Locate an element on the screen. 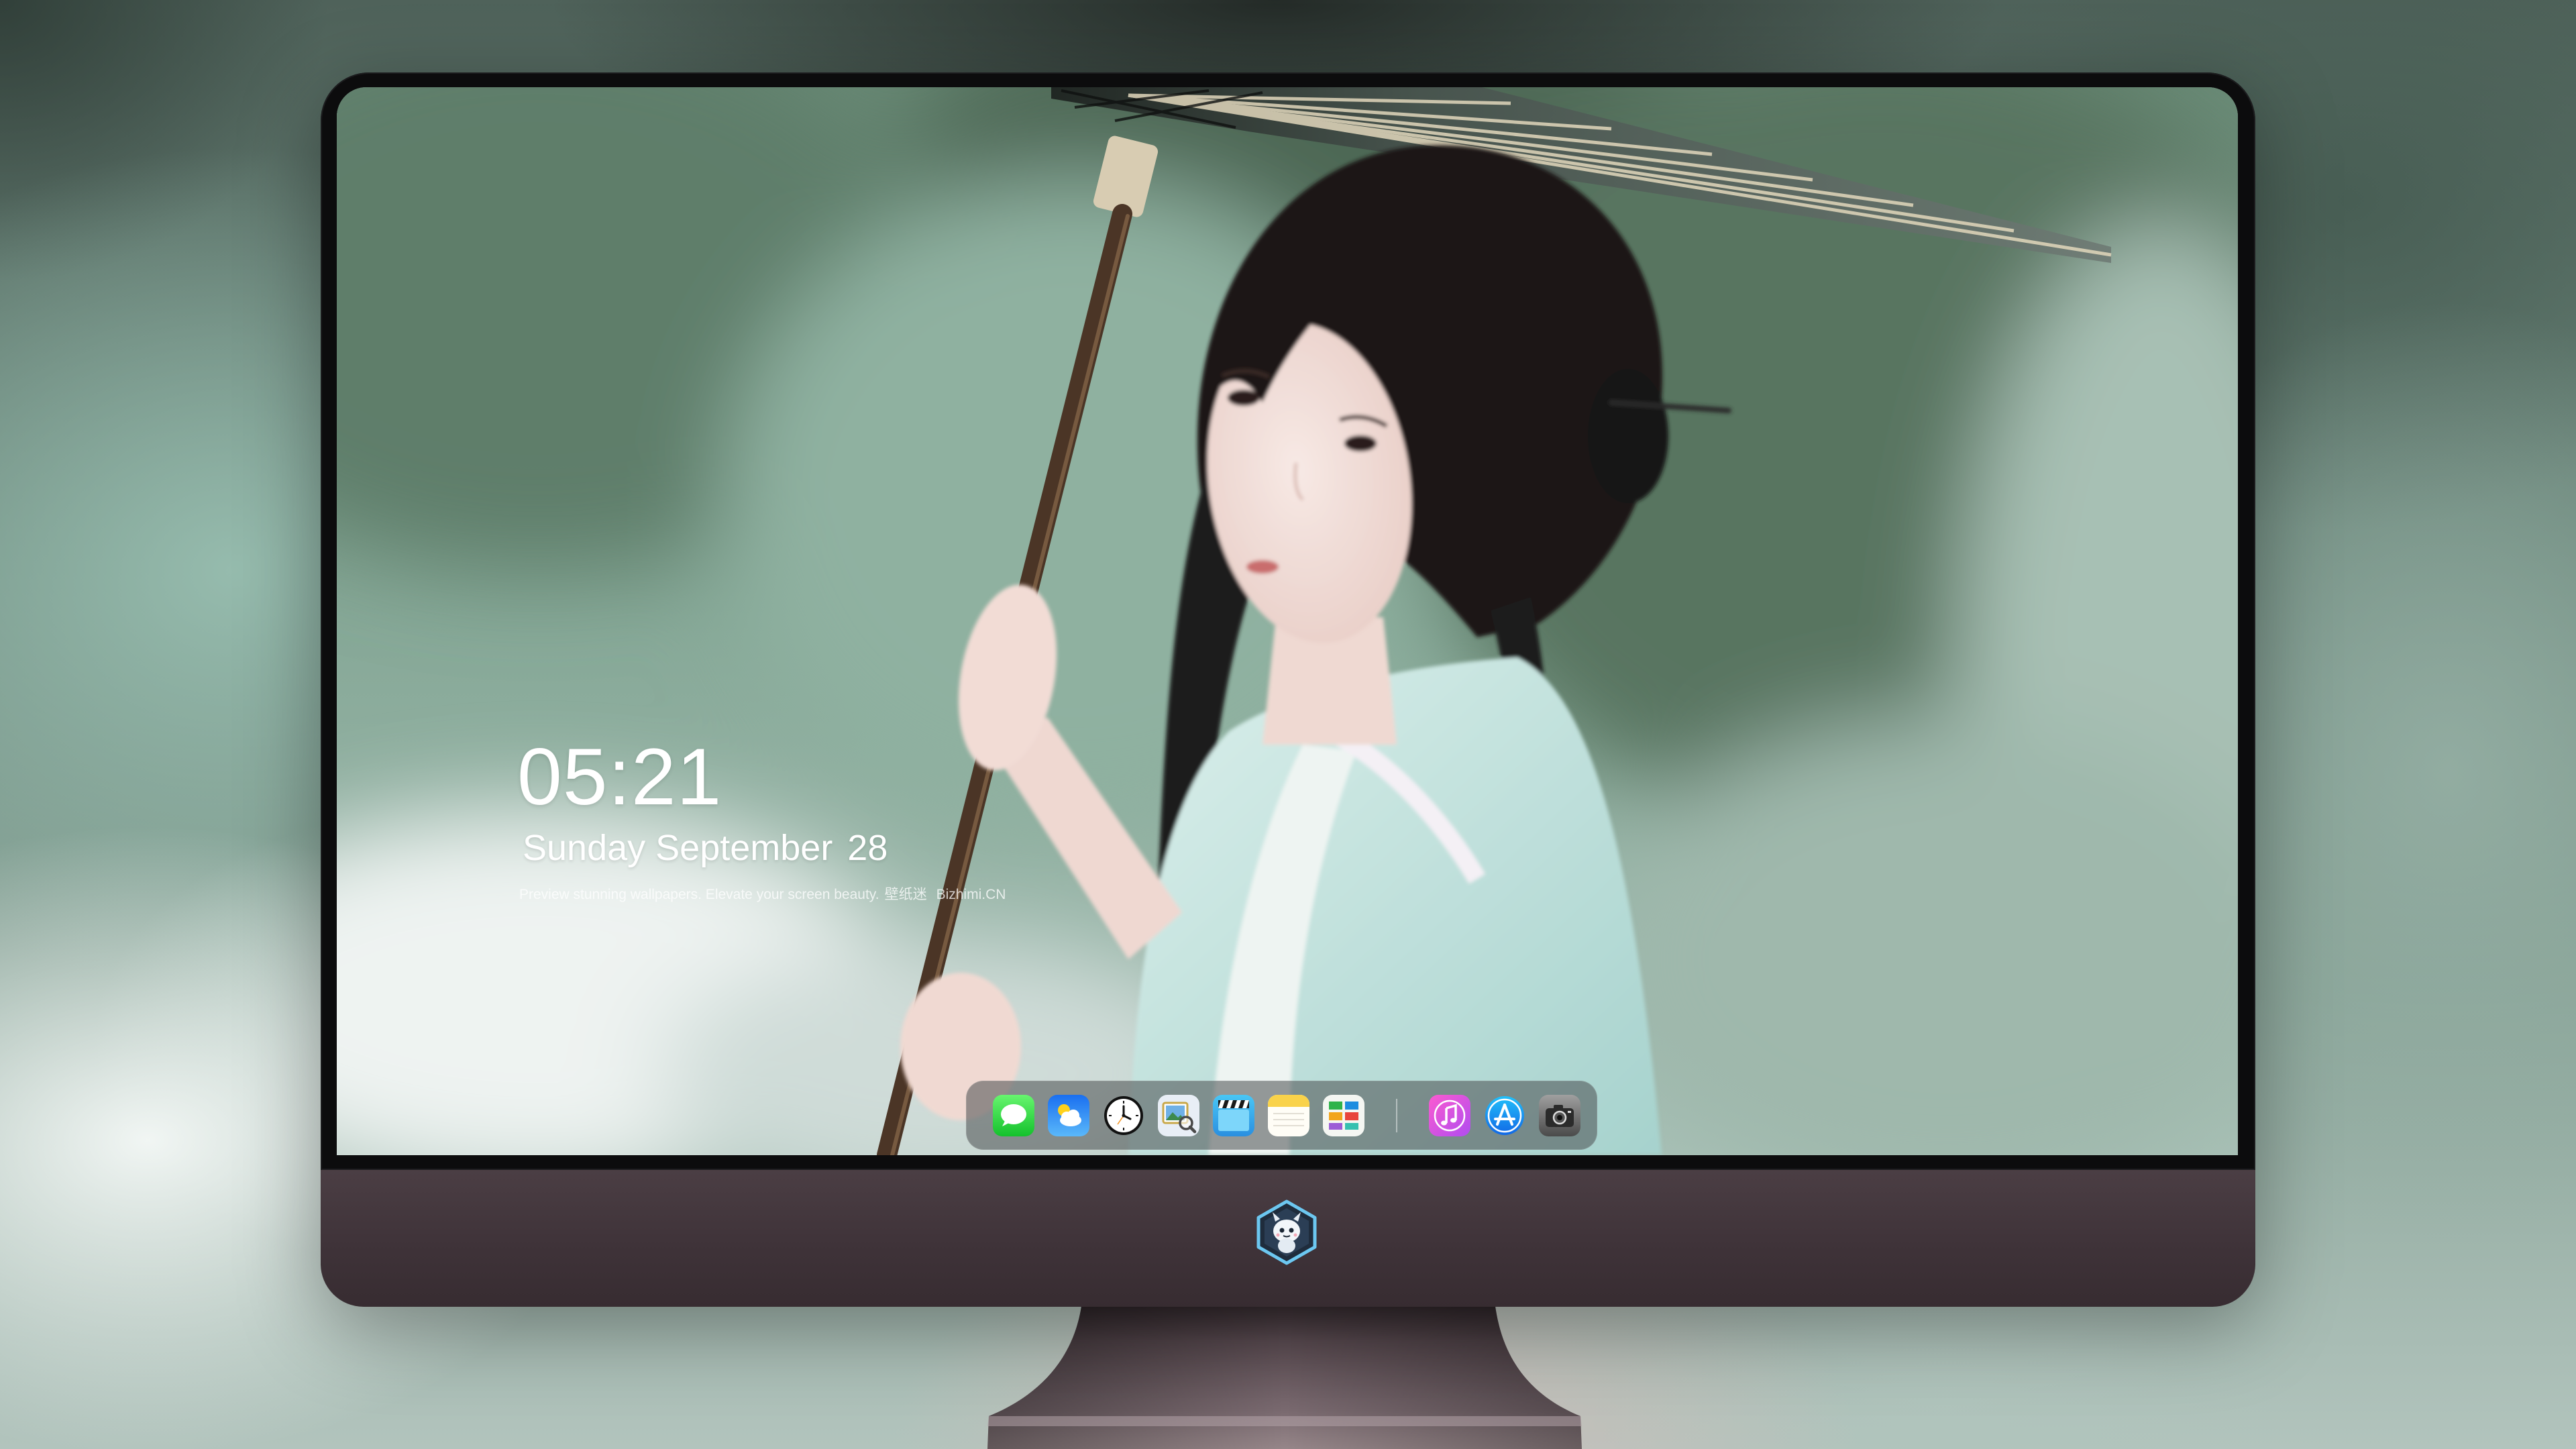 This screenshot has width=2576, height=1449. preview-icon is located at coordinates (1178, 1115).